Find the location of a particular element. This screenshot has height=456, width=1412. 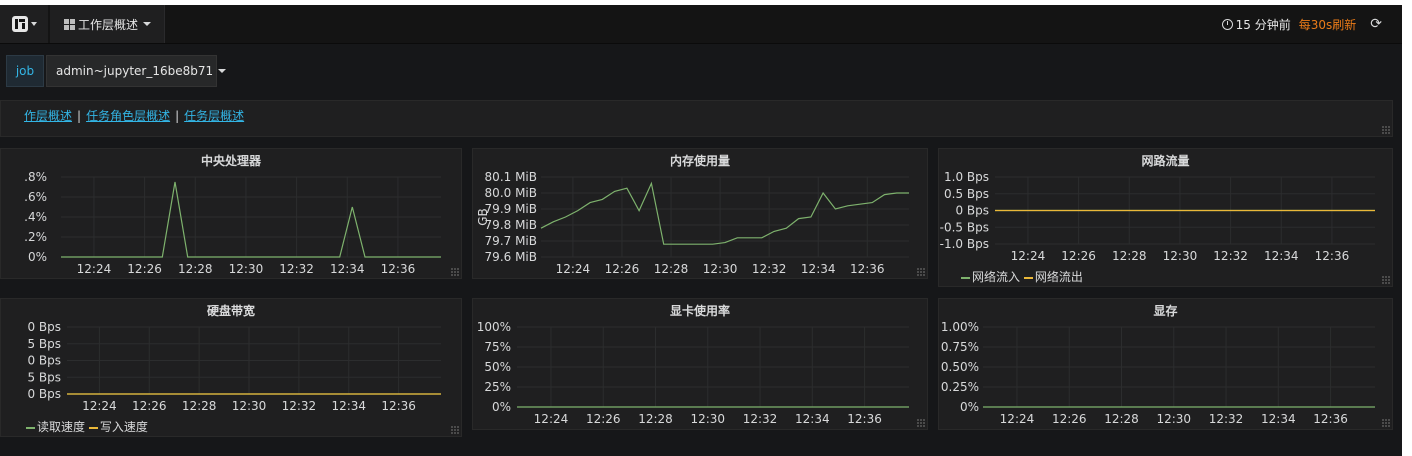

y-tick-label: 75% is located at coordinates (497, 347).